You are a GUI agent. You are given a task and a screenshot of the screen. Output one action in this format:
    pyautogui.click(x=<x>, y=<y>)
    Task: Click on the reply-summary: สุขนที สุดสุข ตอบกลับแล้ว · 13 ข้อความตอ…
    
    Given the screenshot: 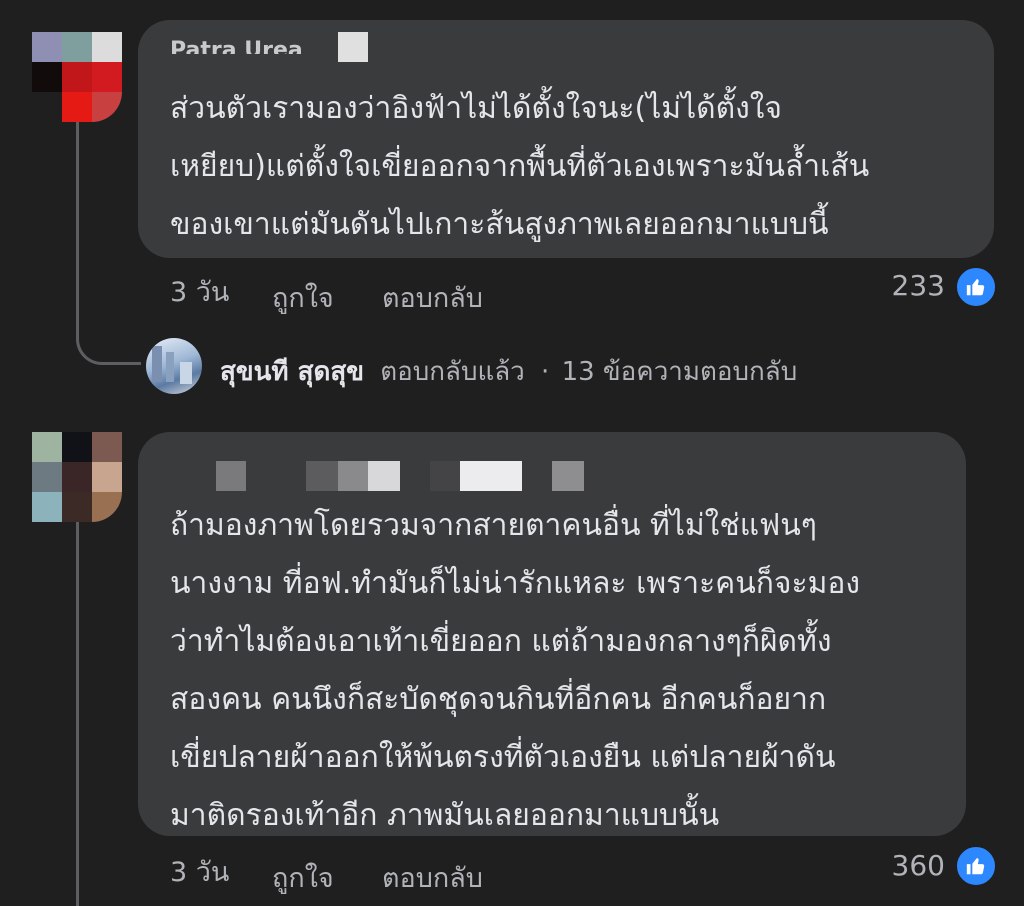 What is the action you would take?
    pyautogui.click(x=508, y=371)
    